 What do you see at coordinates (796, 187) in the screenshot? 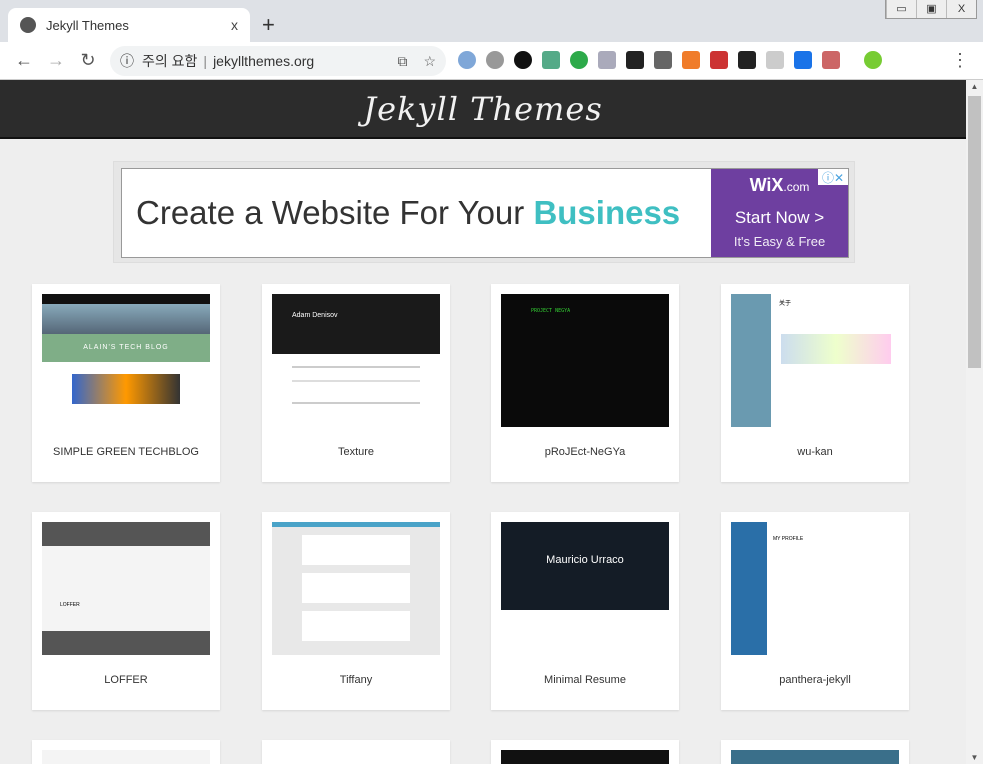
I see `ad-brand-suffix: .com` at bounding box center [796, 187].